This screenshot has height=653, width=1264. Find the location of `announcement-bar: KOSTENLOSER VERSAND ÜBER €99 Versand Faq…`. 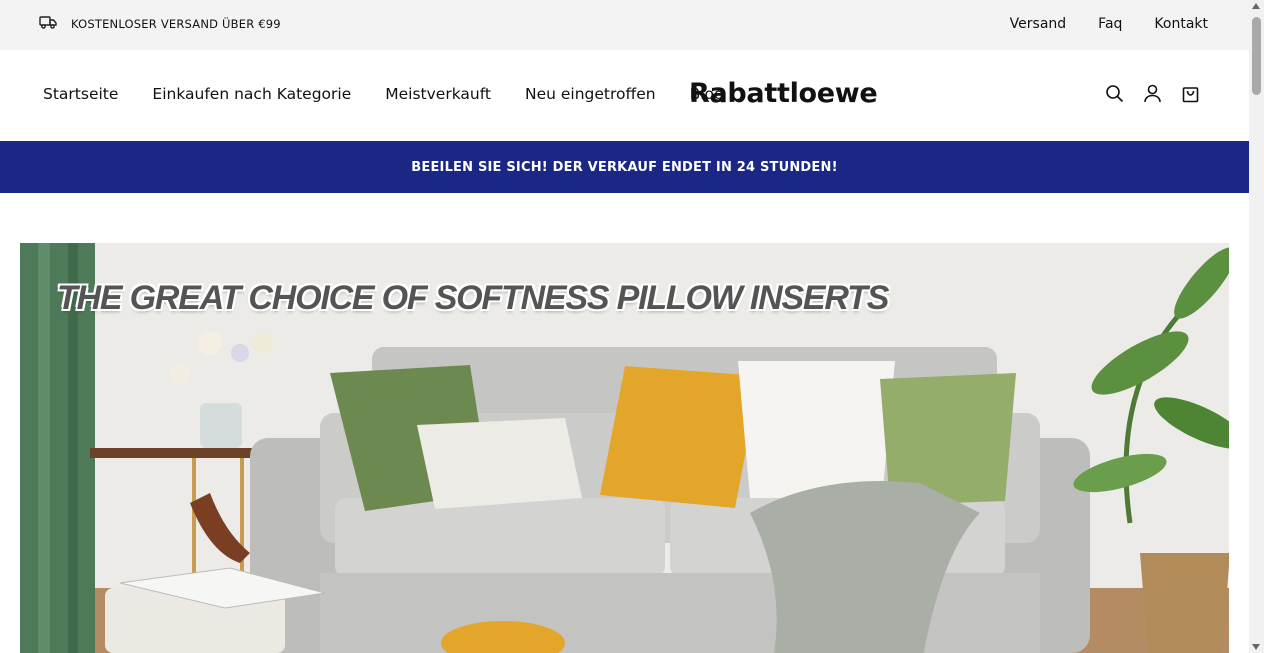

announcement-bar: KOSTENLOSER VERSAND ÜBER €99 Versand Faq… is located at coordinates (624, 25).